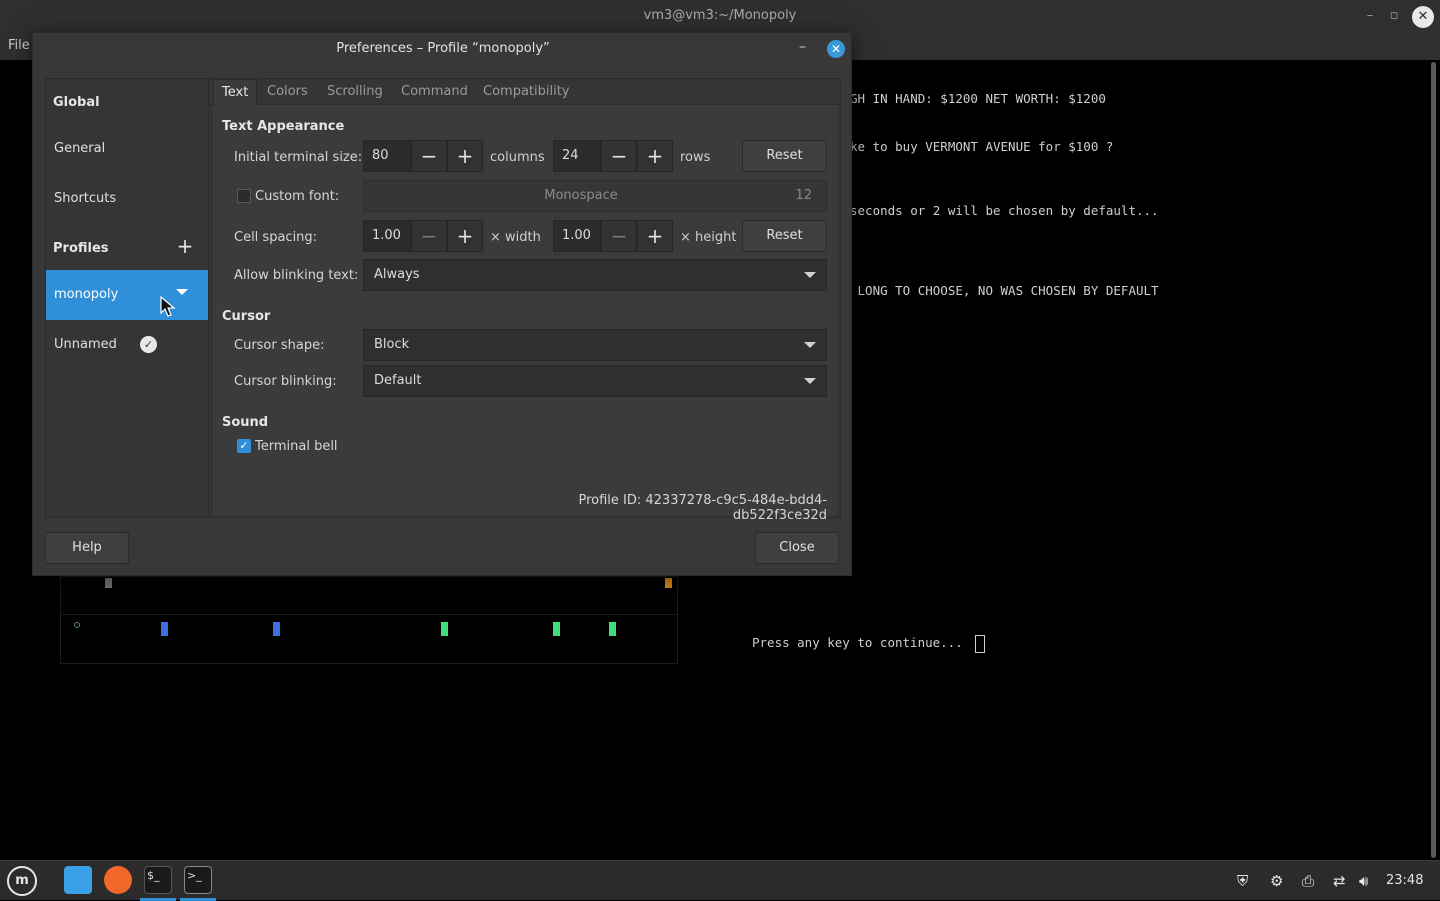 This screenshot has width=1440, height=901. Describe the element at coordinates (369, 639) in the screenshot. I see `board-grid` at that location.